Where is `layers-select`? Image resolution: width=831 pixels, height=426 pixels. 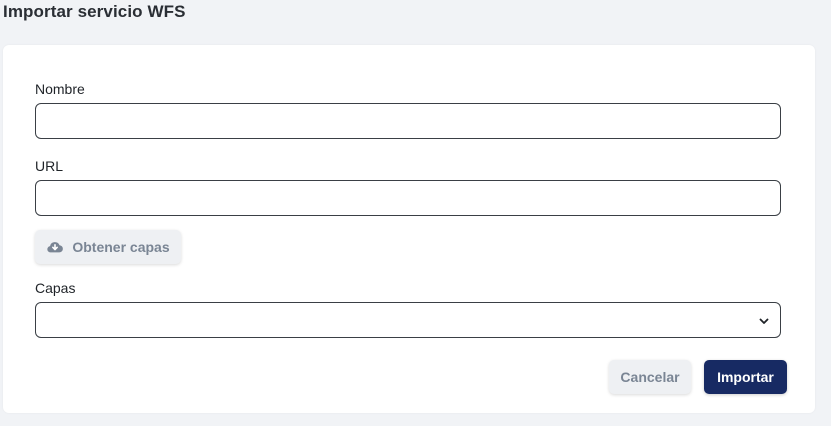 layers-select is located at coordinates (408, 320).